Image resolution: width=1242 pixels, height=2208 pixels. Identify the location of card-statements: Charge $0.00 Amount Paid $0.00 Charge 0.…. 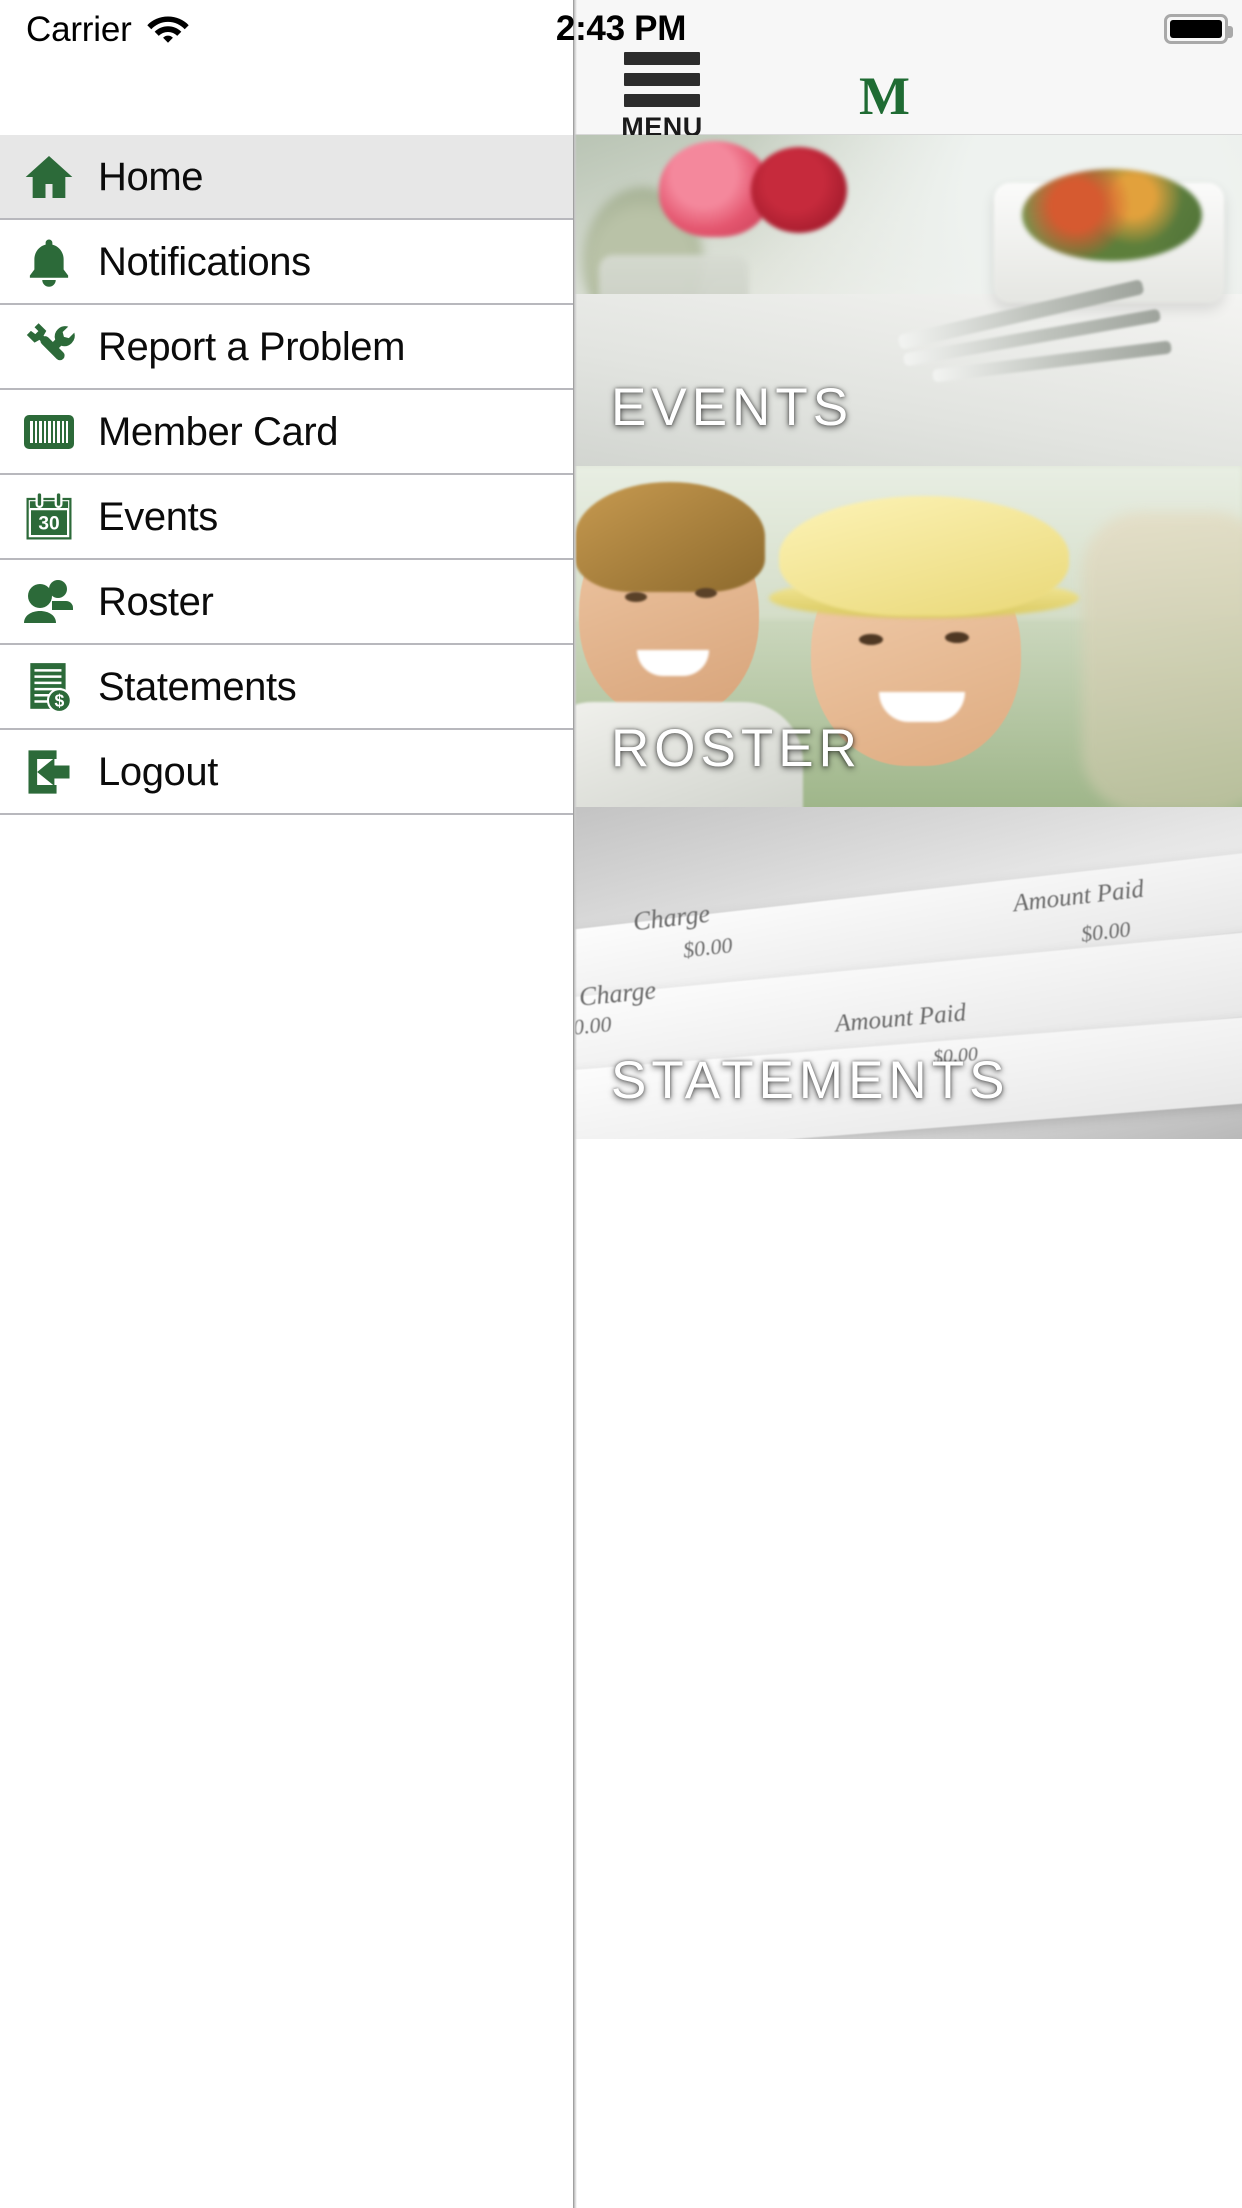
(907, 973).